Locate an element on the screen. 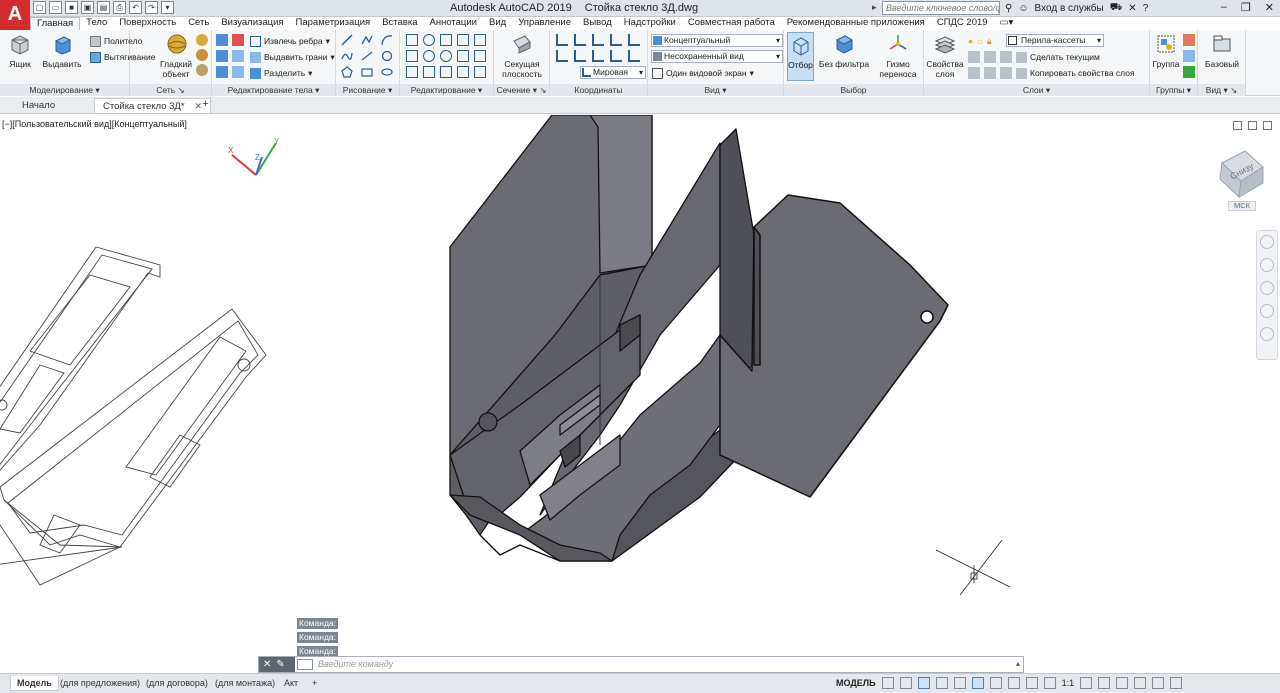 This screenshot has width=1280, height=693. plot-icon: ⎙ is located at coordinates (119, 7).